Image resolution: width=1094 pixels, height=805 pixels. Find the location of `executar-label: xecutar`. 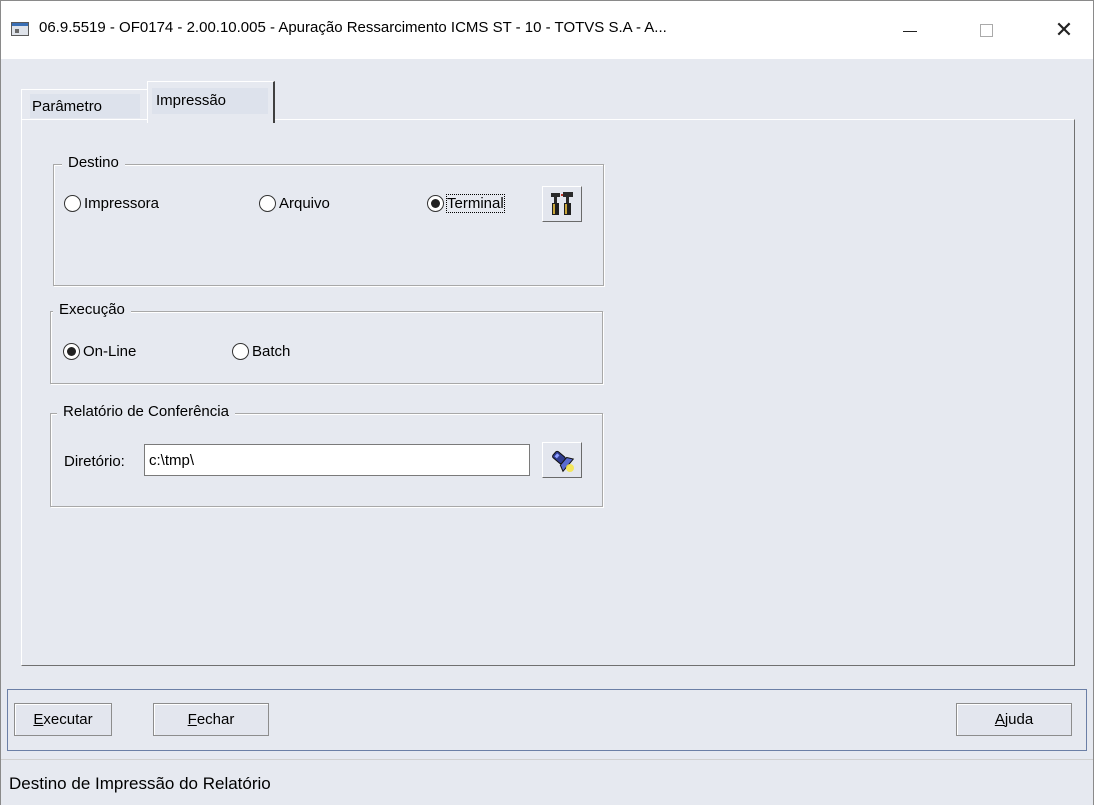

executar-label: xecutar is located at coordinates (68, 719).